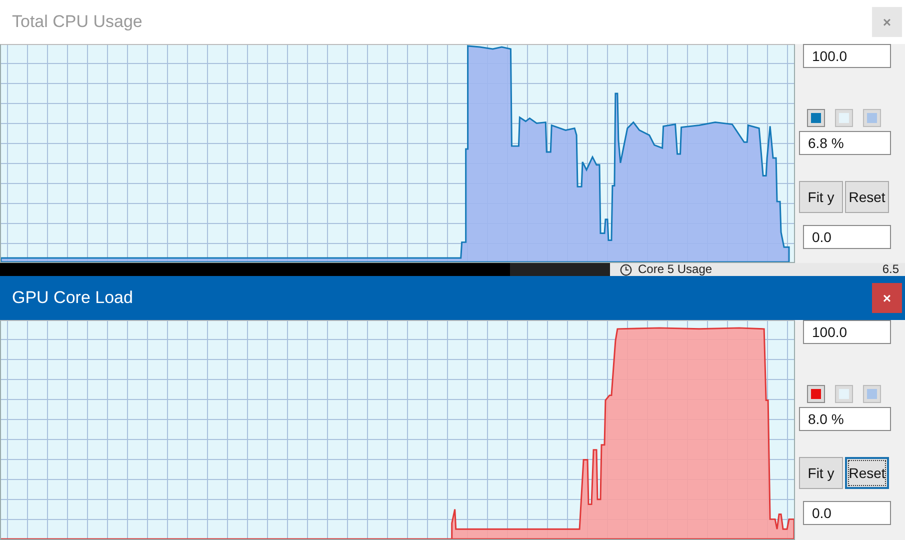 The width and height of the screenshot is (905, 540). What do you see at coordinates (76, 22) in the screenshot?
I see `window-title: Total CPU Usage` at bounding box center [76, 22].